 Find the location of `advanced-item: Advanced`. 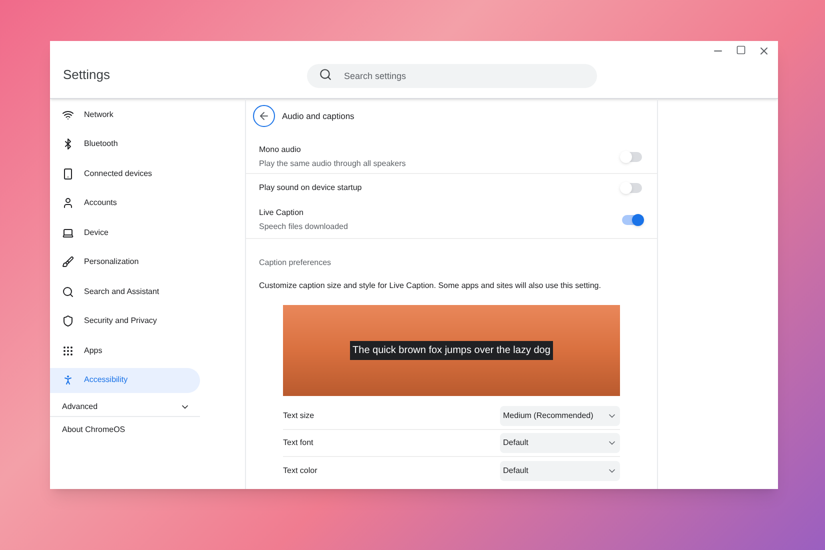

advanced-item: Advanced is located at coordinates (125, 407).